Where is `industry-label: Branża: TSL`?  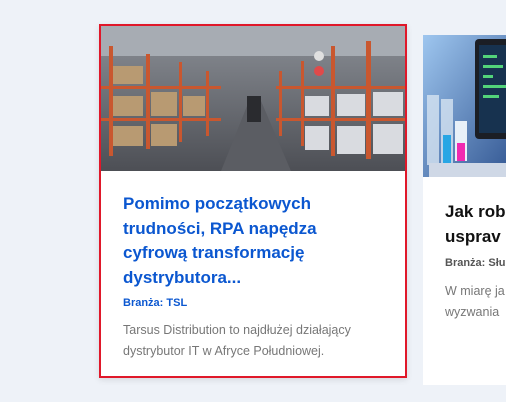
industry-label: Branża: TSL is located at coordinates (155, 303).